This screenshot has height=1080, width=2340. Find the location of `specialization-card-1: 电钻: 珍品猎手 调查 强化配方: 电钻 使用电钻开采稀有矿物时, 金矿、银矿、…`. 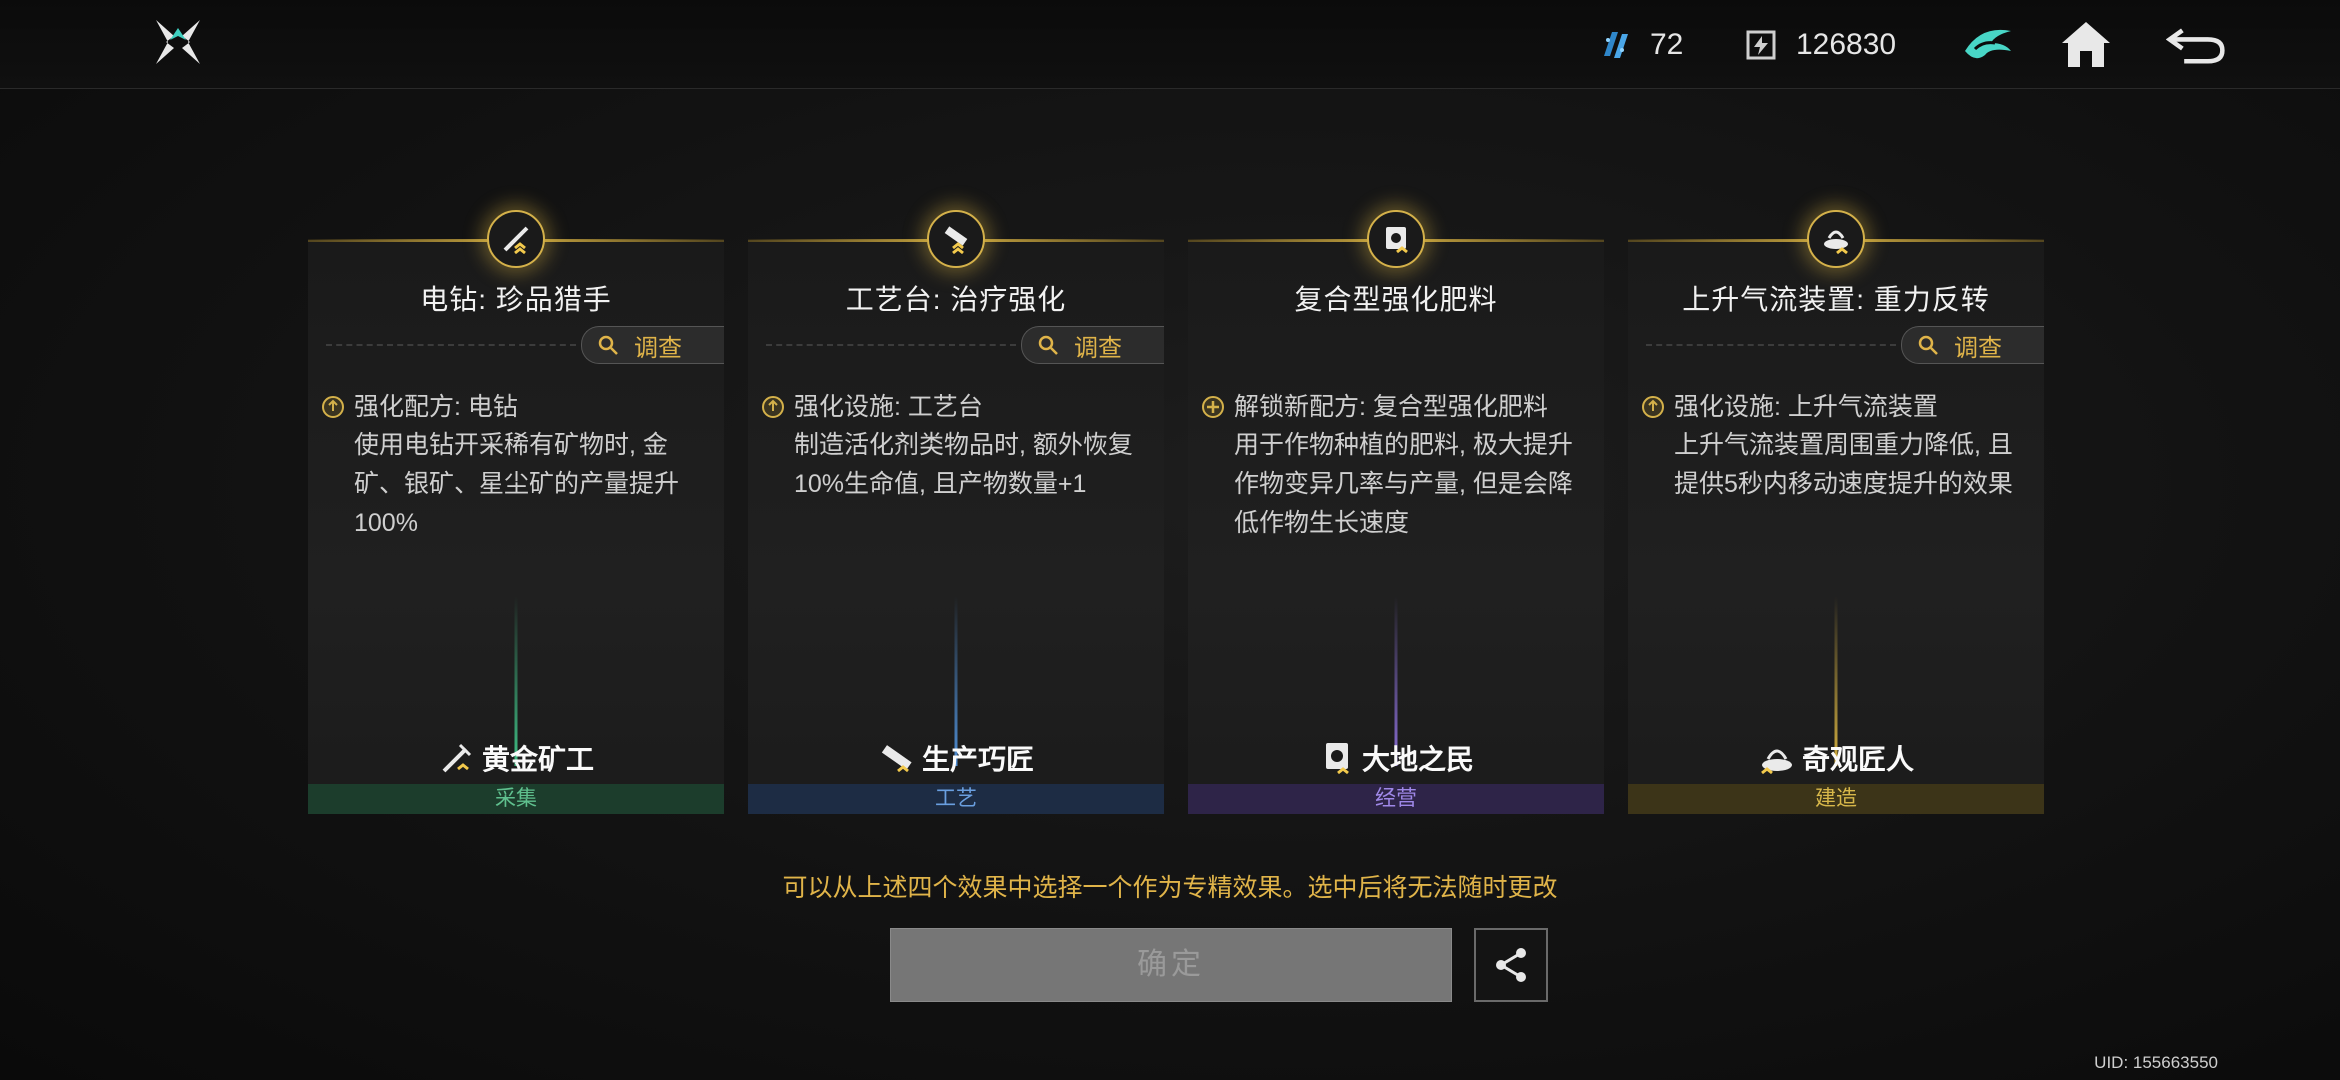

specialization-card-1: 电钻: 珍品猎手 调查 强化配方: 电钻 使用电钻开采稀有矿物时, 金矿、银矿、… is located at coordinates (516, 512).